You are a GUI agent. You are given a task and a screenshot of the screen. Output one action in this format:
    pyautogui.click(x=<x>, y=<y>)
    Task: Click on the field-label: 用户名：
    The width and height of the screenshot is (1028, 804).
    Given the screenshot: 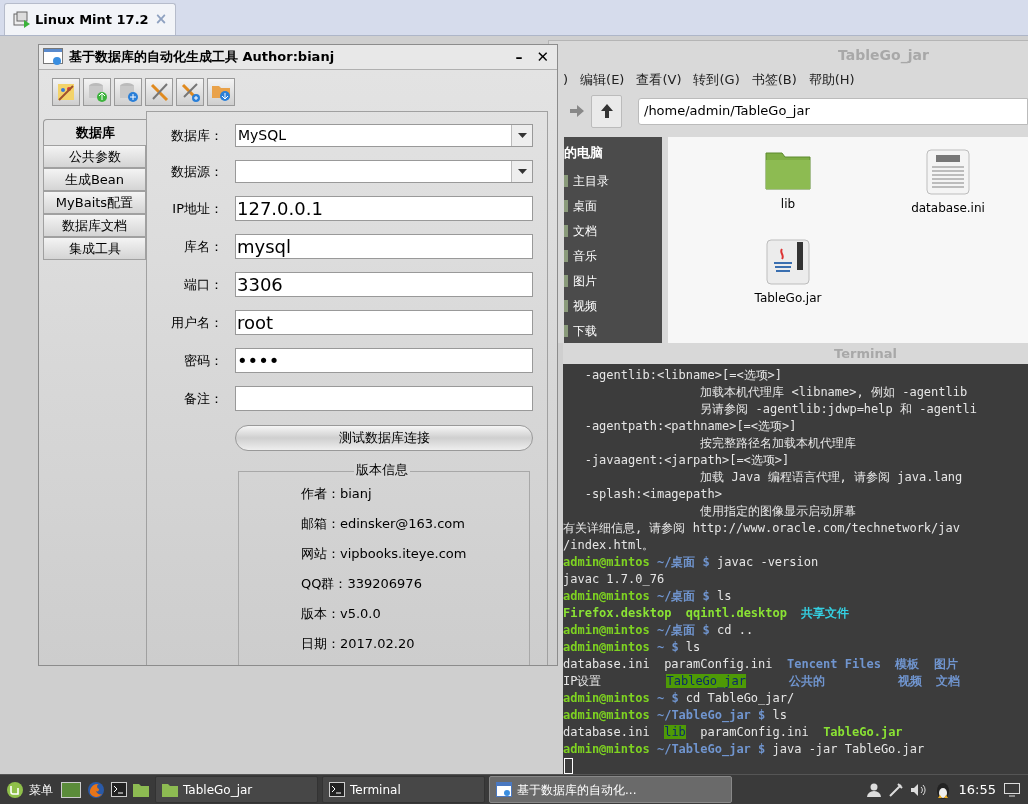 What is the action you would take?
    pyautogui.click(x=196, y=322)
    